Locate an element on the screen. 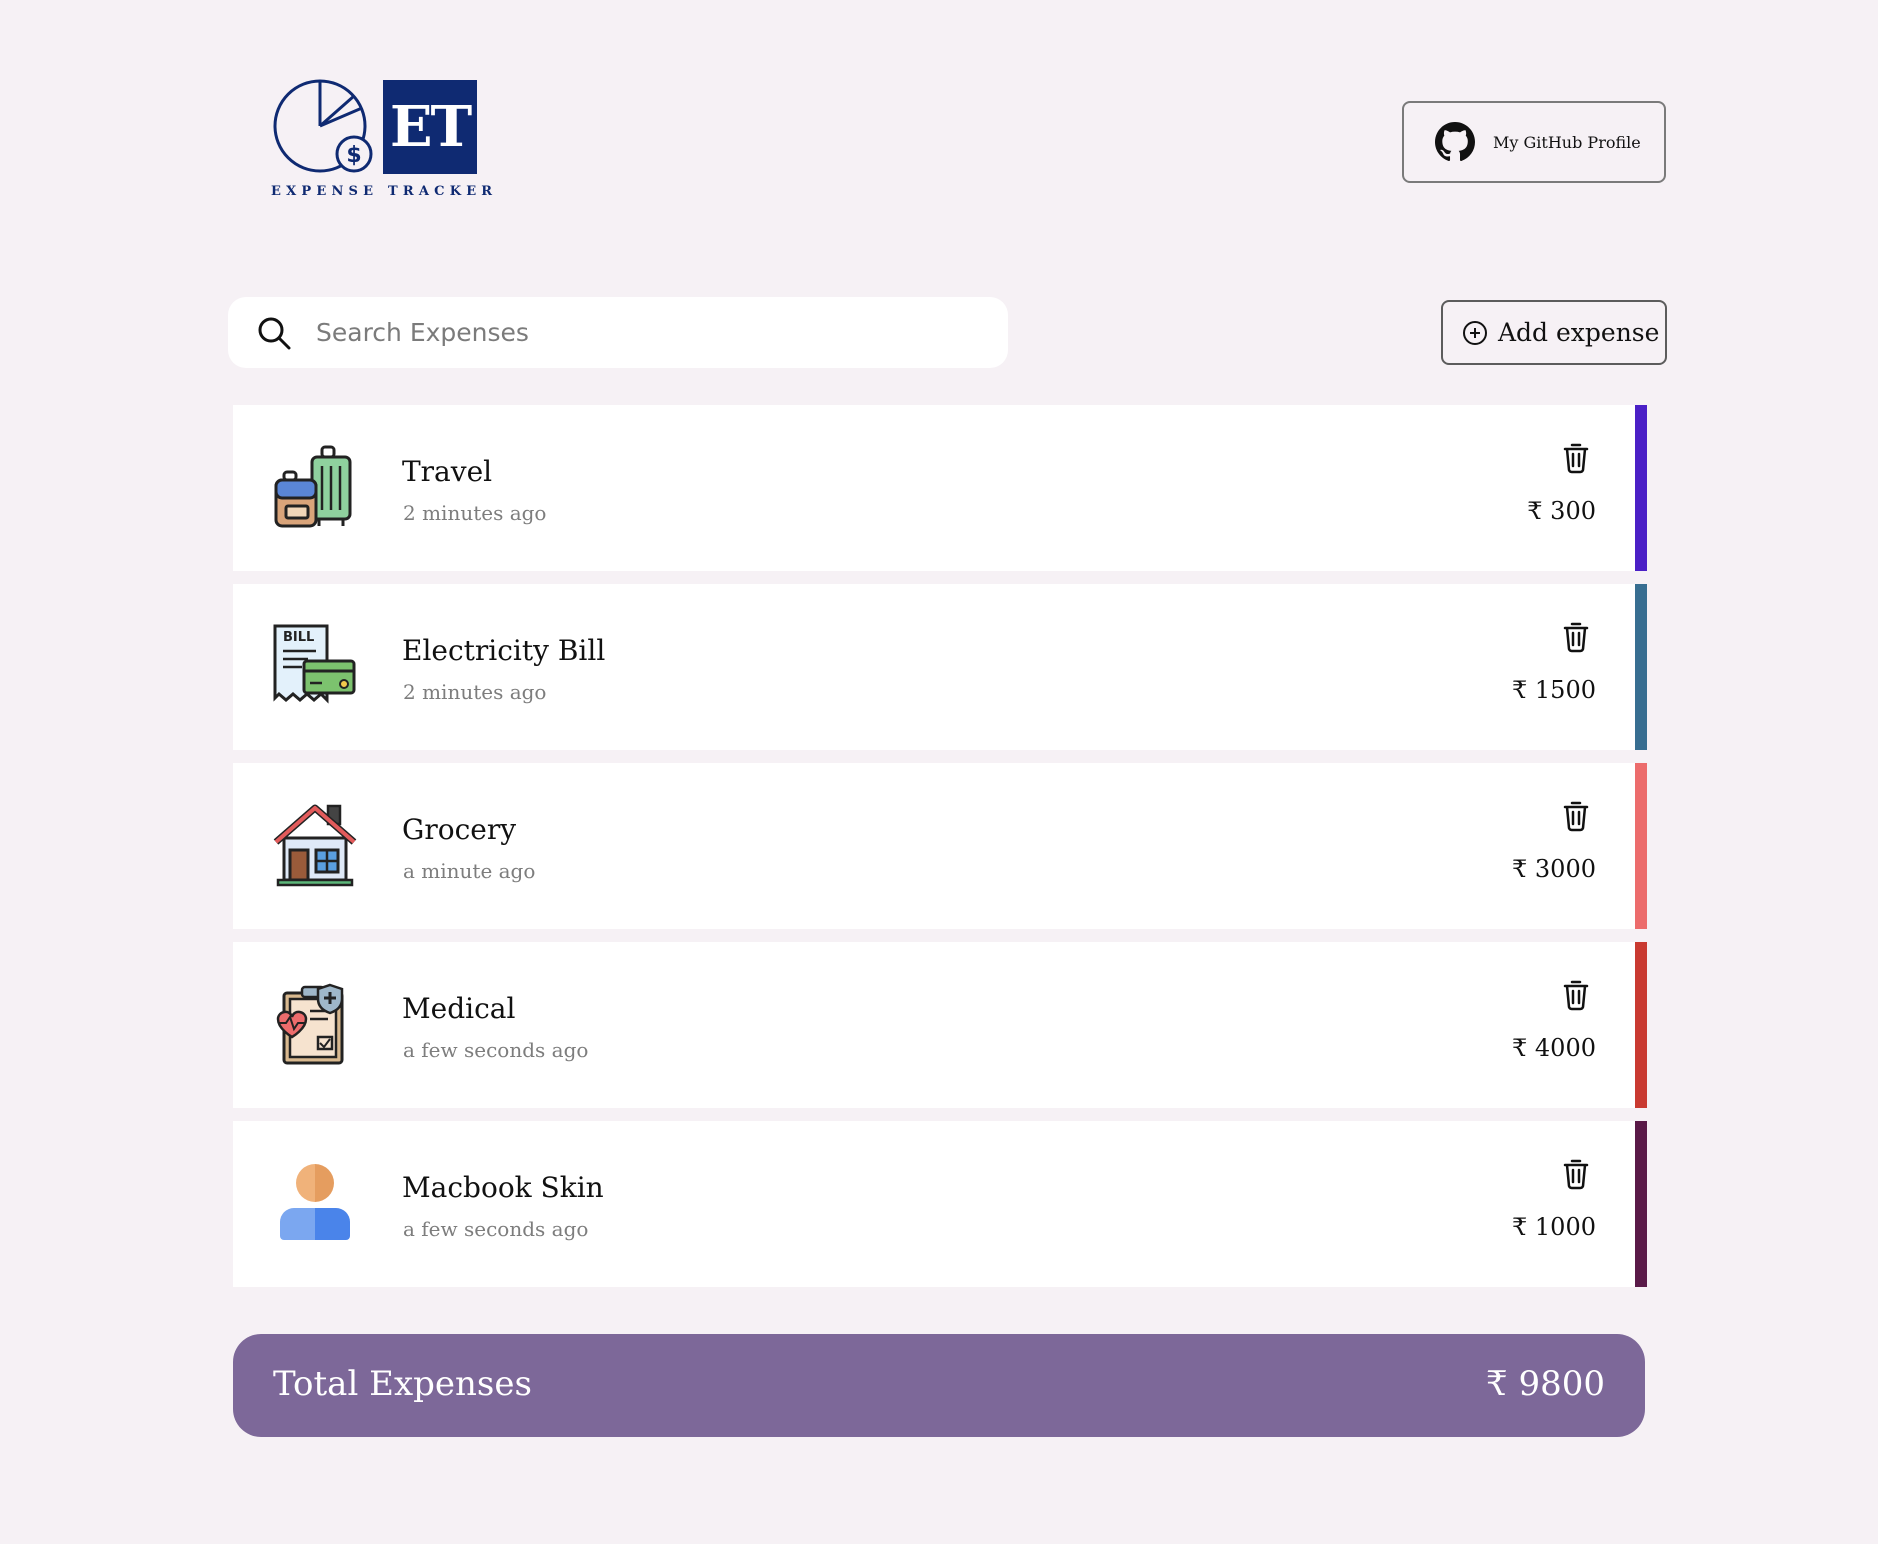 The image size is (1878, 1544). app-logo: $ ET EXPENSE TRACKER is located at coordinates (384, 141).